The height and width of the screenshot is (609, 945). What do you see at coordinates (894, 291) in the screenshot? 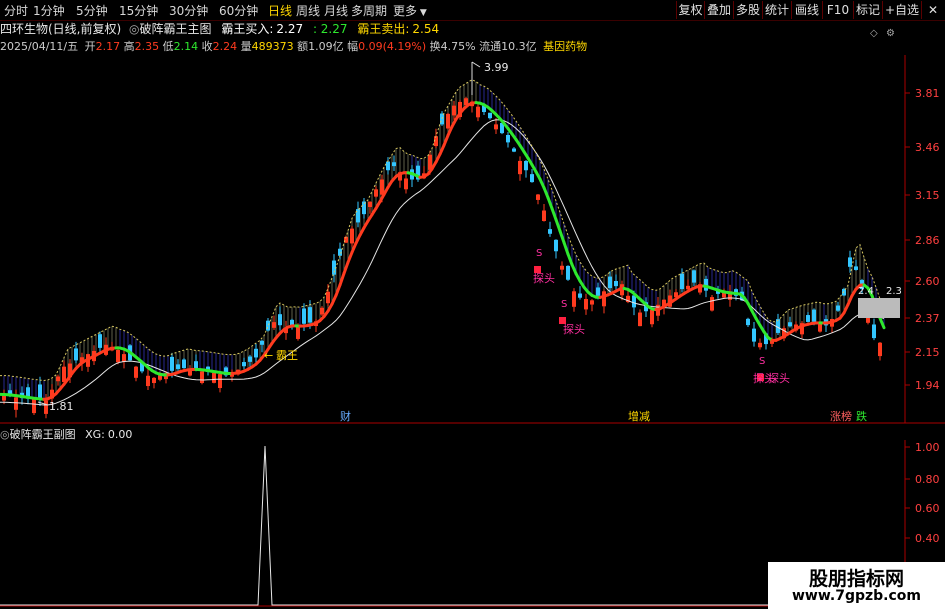
I see `current-price-label-2: 2.3` at bounding box center [894, 291].